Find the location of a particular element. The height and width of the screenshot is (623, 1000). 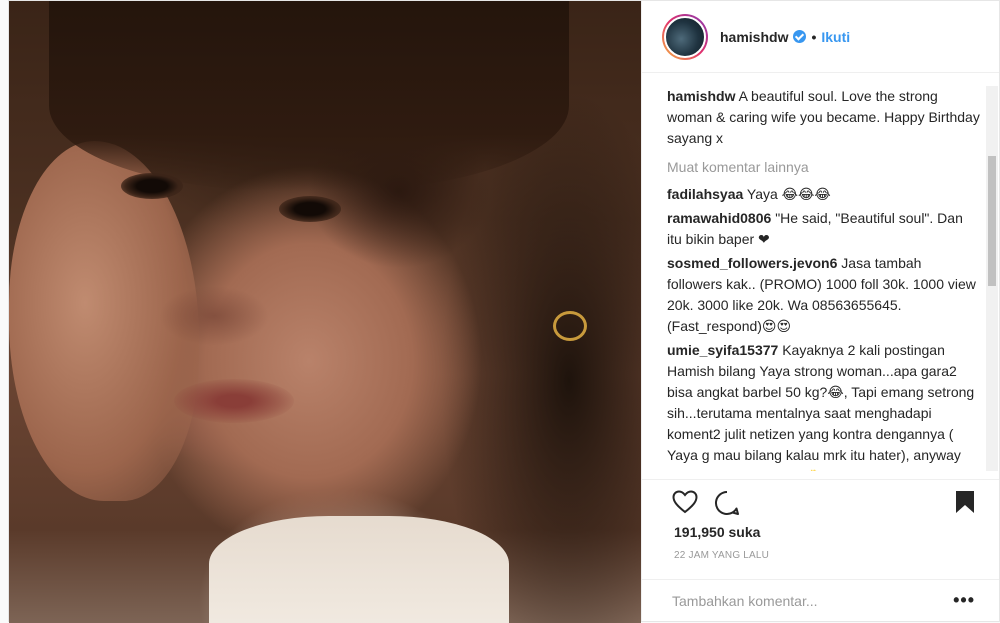

author-avatar is located at coordinates (685, 36).